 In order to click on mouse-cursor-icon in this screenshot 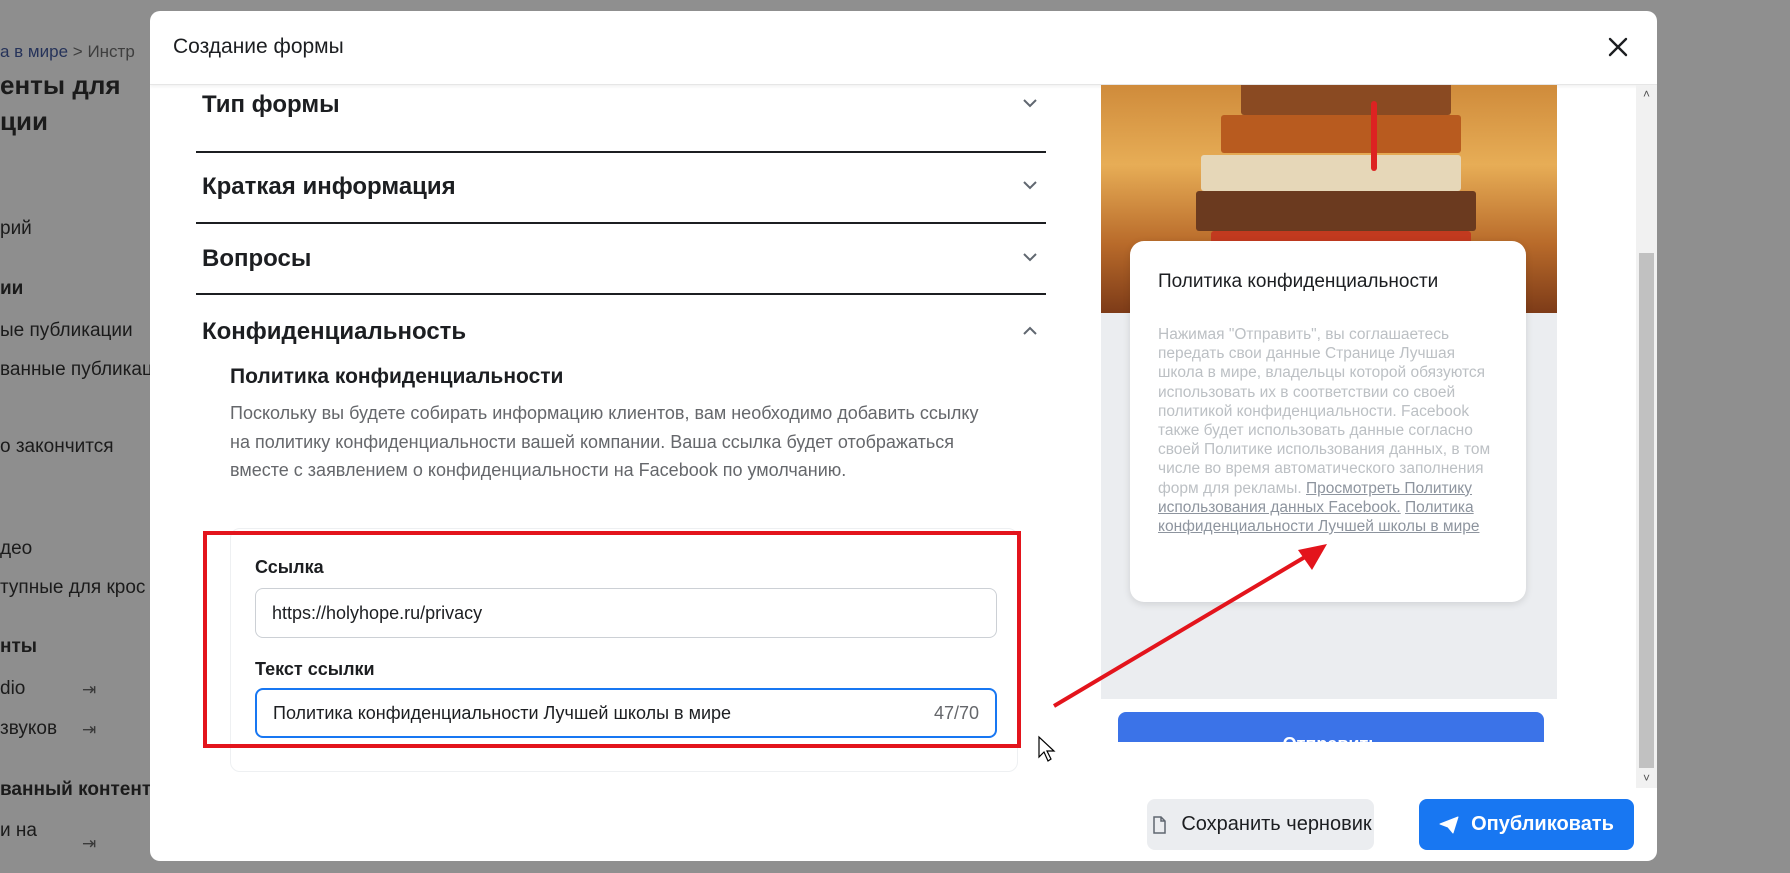, I will do `click(1047, 748)`.